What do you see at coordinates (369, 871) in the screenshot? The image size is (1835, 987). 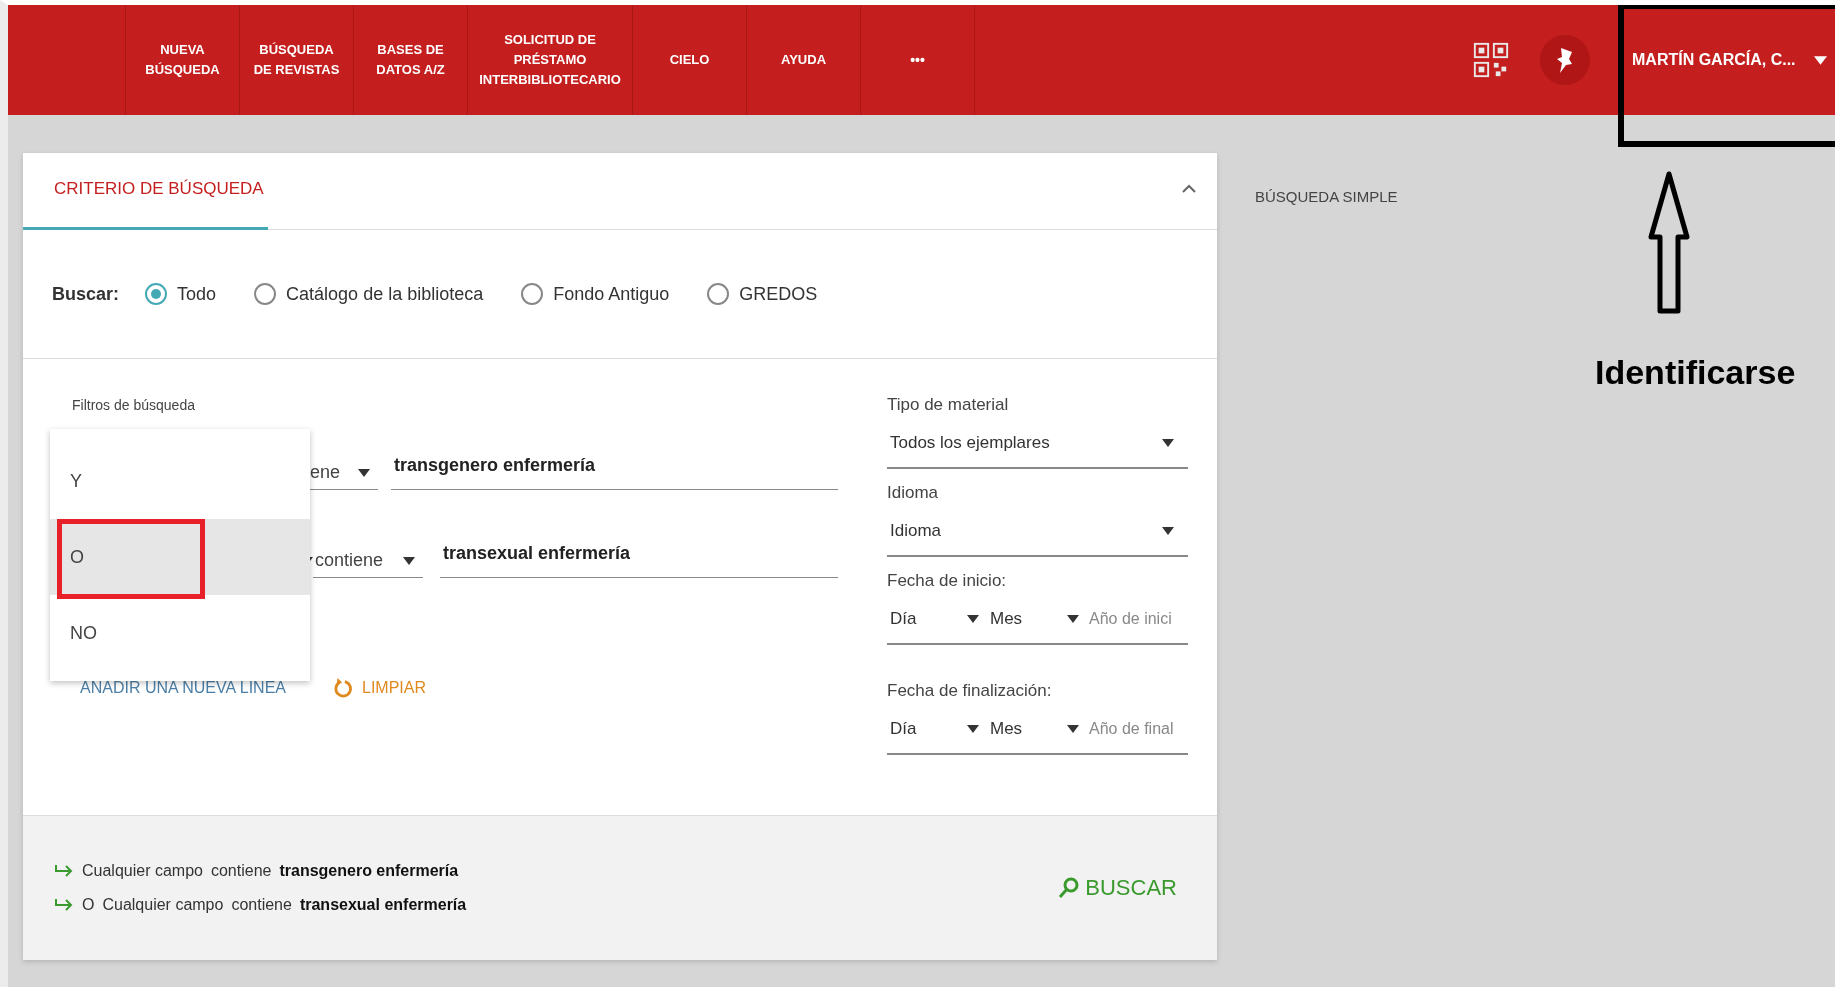 I see `summary-term: transgenero enfermería` at bounding box center [369, 871].